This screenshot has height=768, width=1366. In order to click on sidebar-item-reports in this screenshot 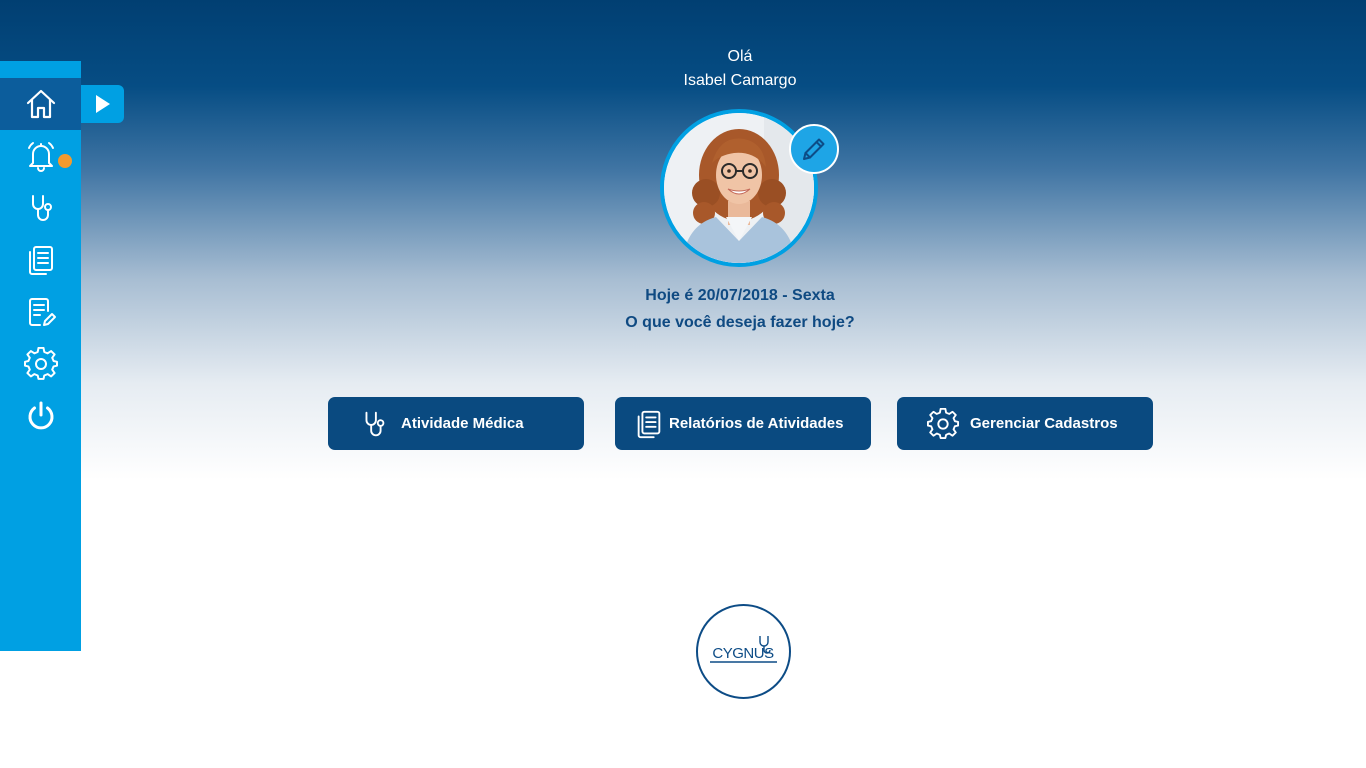, I will do `click(40, 260)`.